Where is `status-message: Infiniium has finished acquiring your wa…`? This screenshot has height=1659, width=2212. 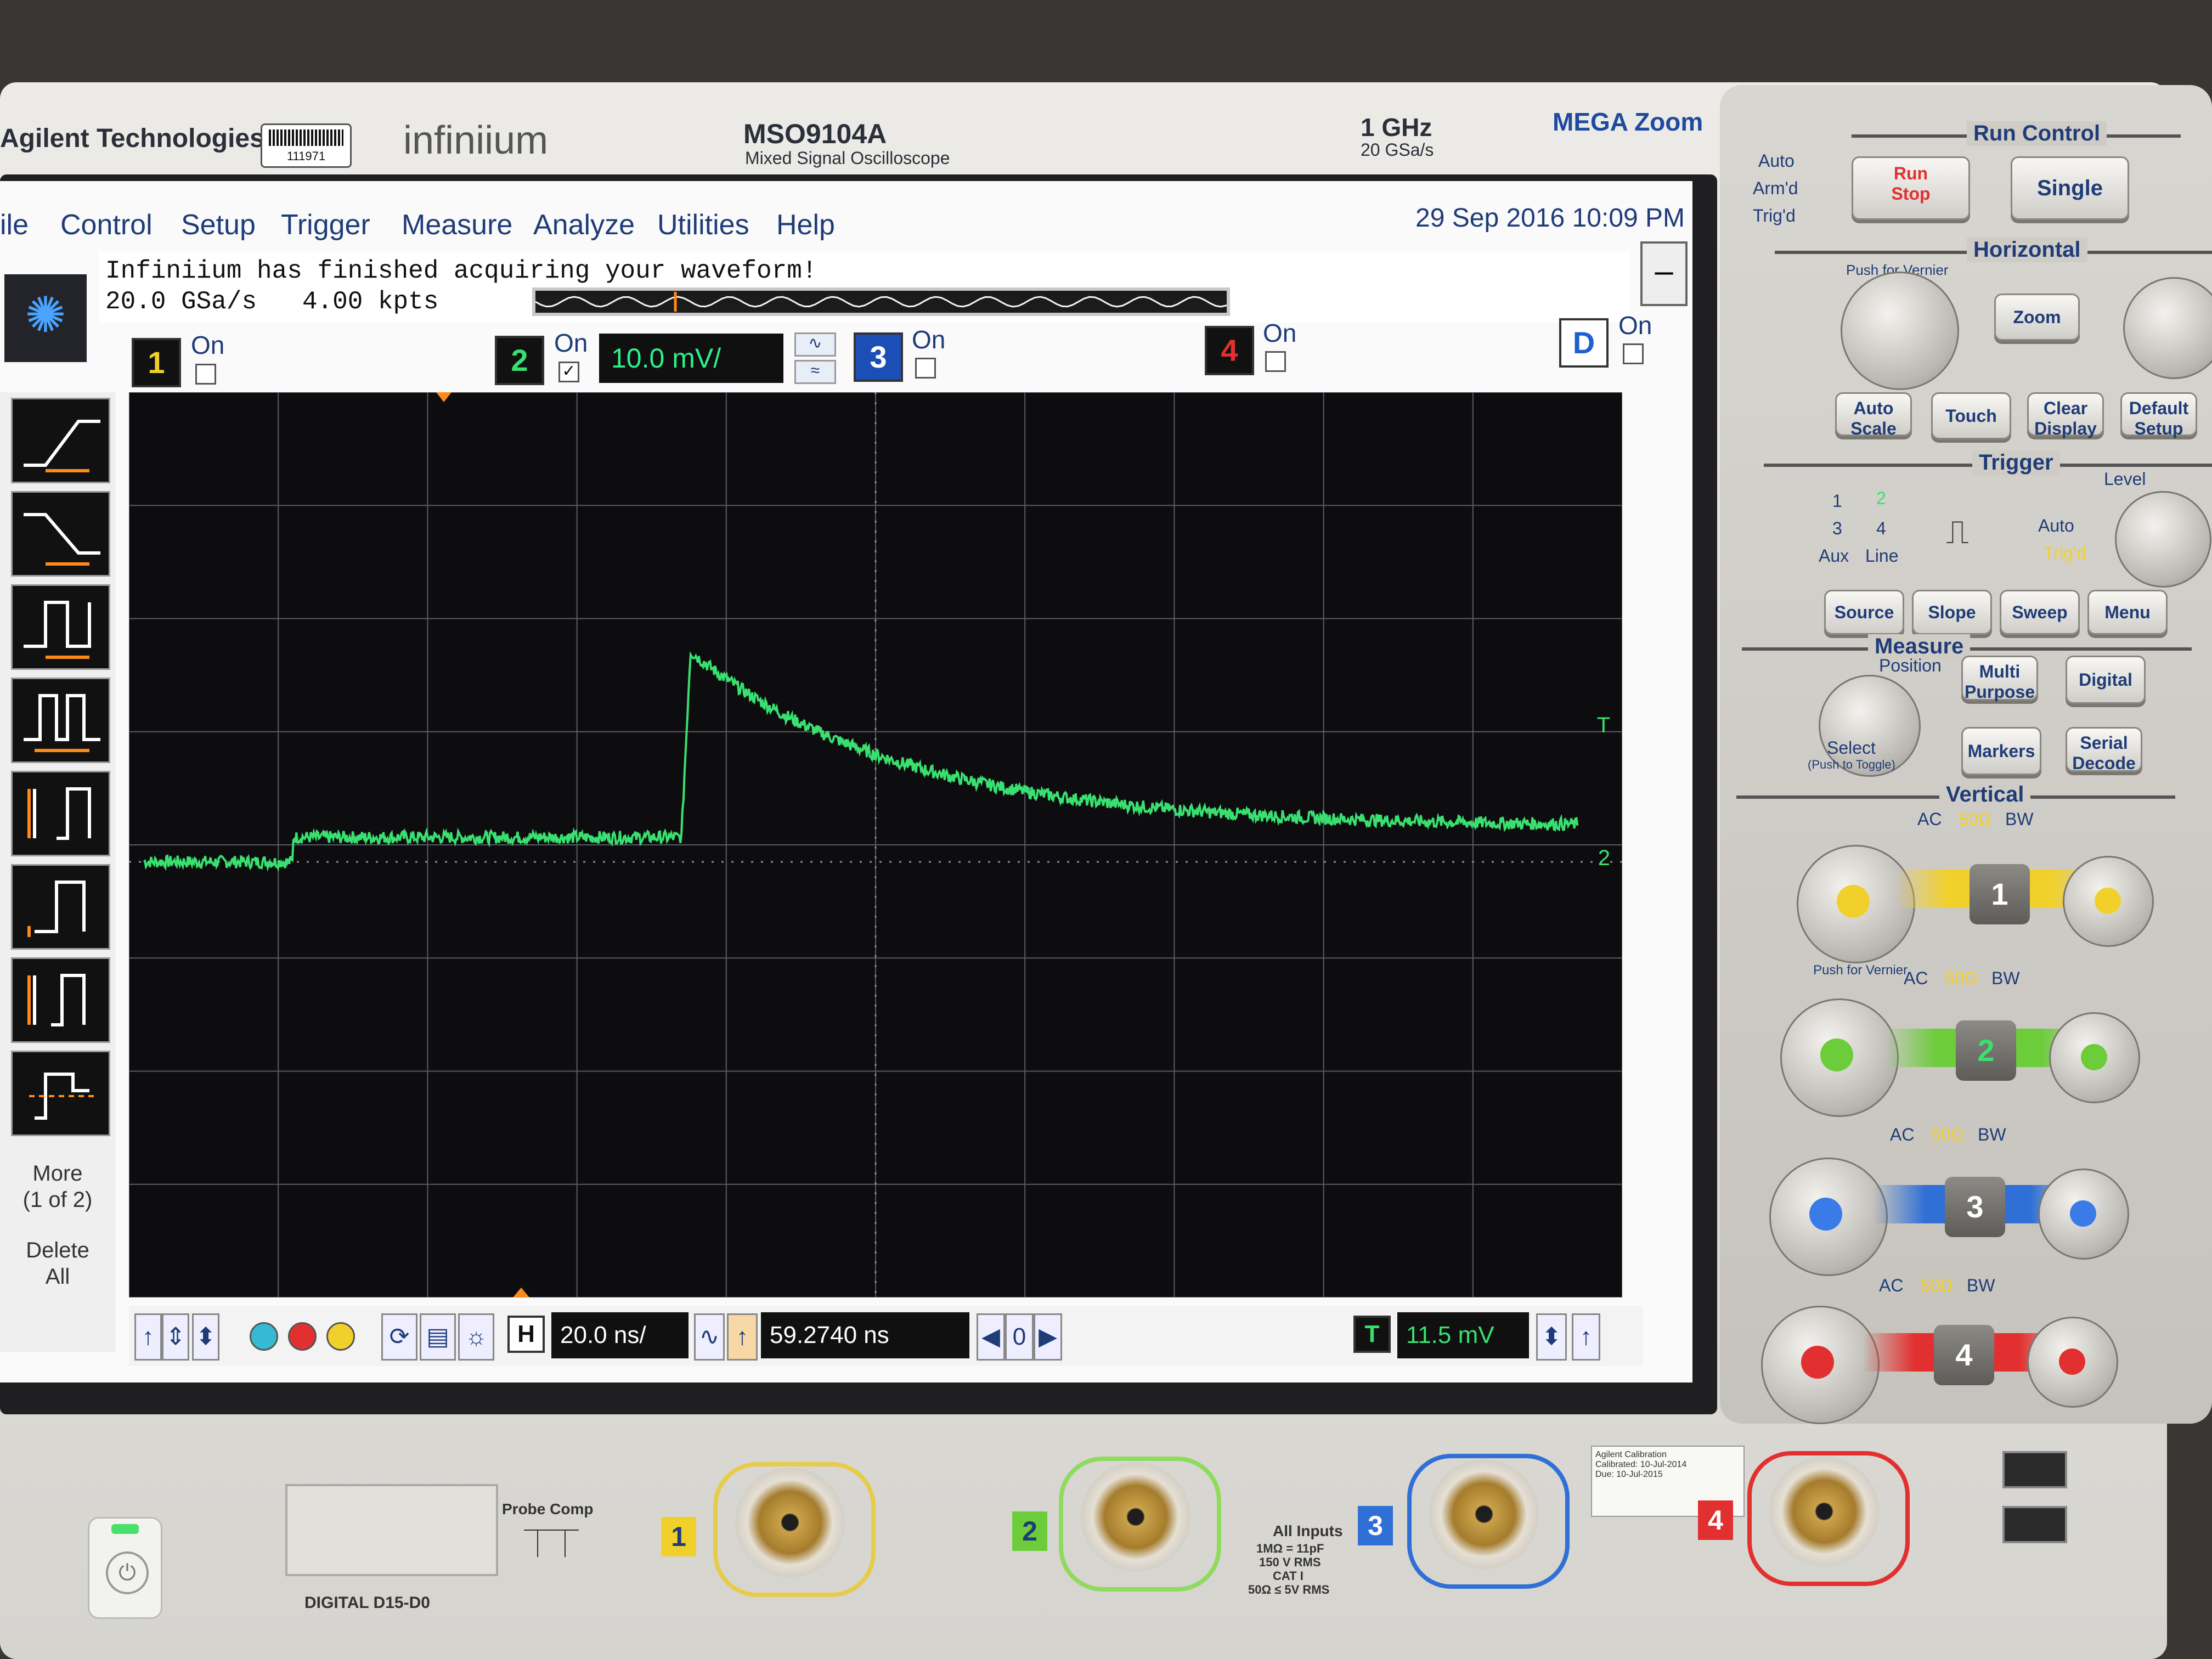 status-message: Infiniium has finished acquiring your wa… is located at coordinates (461, 271).